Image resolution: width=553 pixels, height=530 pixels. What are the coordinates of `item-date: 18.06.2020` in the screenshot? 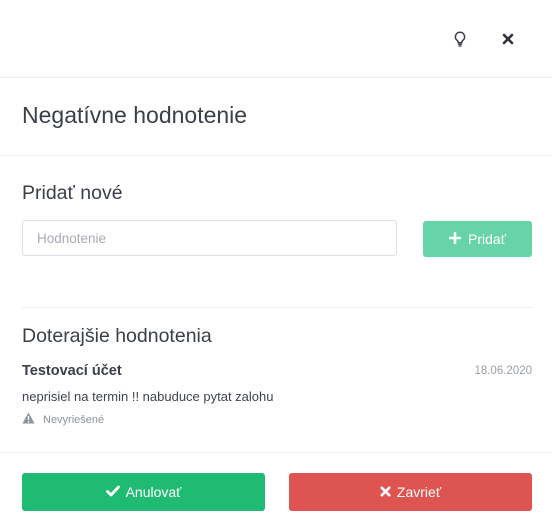 It's located at (503, 371).